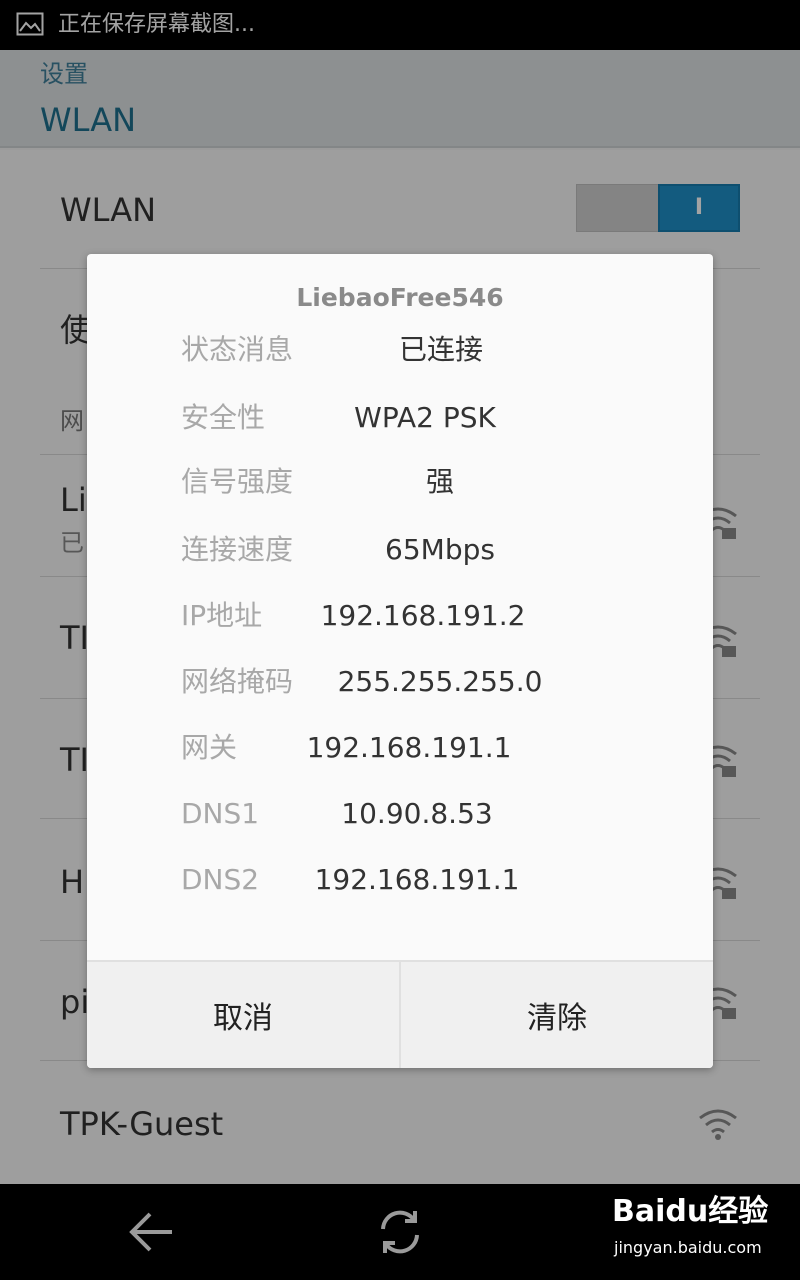 The image size is (800, 1280). Describe the element at coordinates (423, 615) in the screenshot. I see `ip-address-value: 192.168.191.2` at that location.